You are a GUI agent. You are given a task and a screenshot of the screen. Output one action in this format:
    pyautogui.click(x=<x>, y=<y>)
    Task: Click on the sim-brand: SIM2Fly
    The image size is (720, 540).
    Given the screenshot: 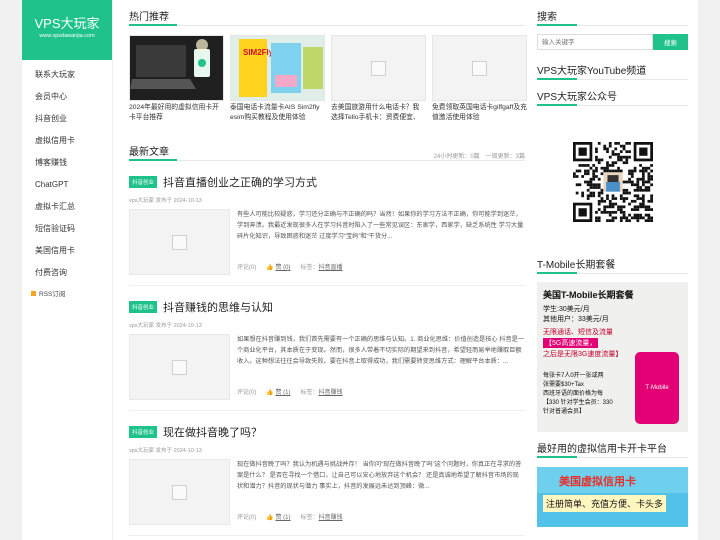 What is the action you would take?
    pyautogui.click(x=258, y=52)
    